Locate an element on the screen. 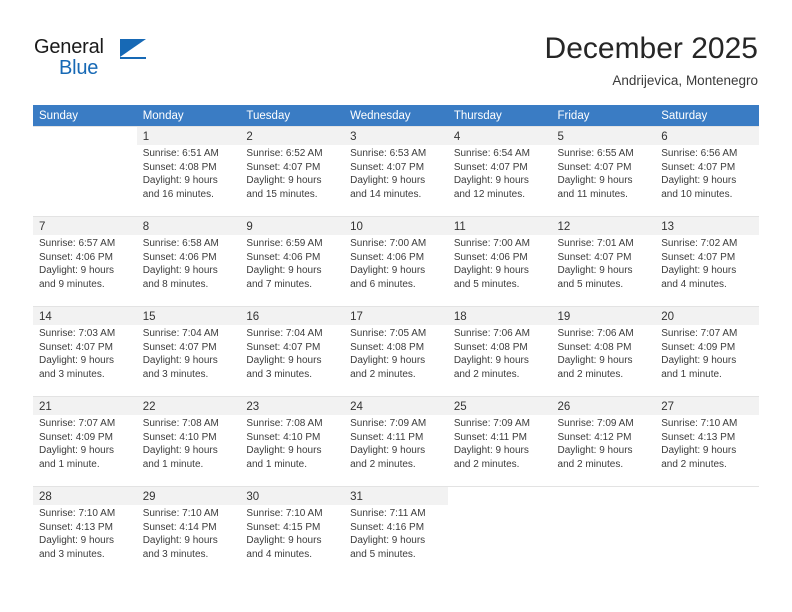 This screenshot has width=792, height=612. day-detail-sunset: Sunset: 4:13 PM is located at coordinates (698, 437).